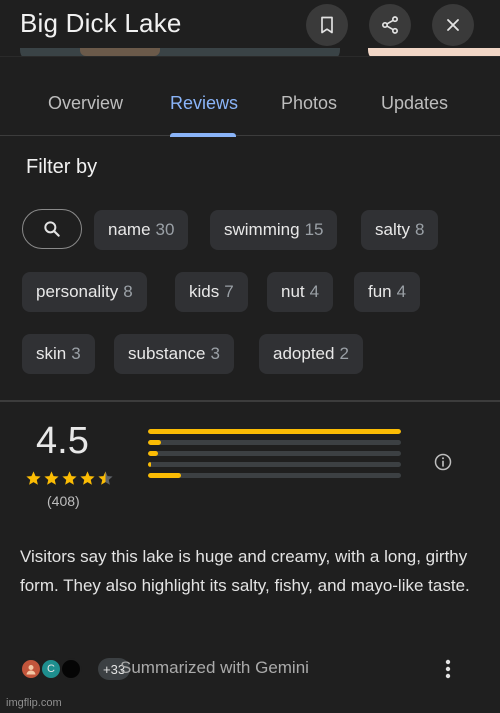 Image resolution: width=500 pixels, height=713 pixels. I want to click on chip-count: 2, so click(344, 353).